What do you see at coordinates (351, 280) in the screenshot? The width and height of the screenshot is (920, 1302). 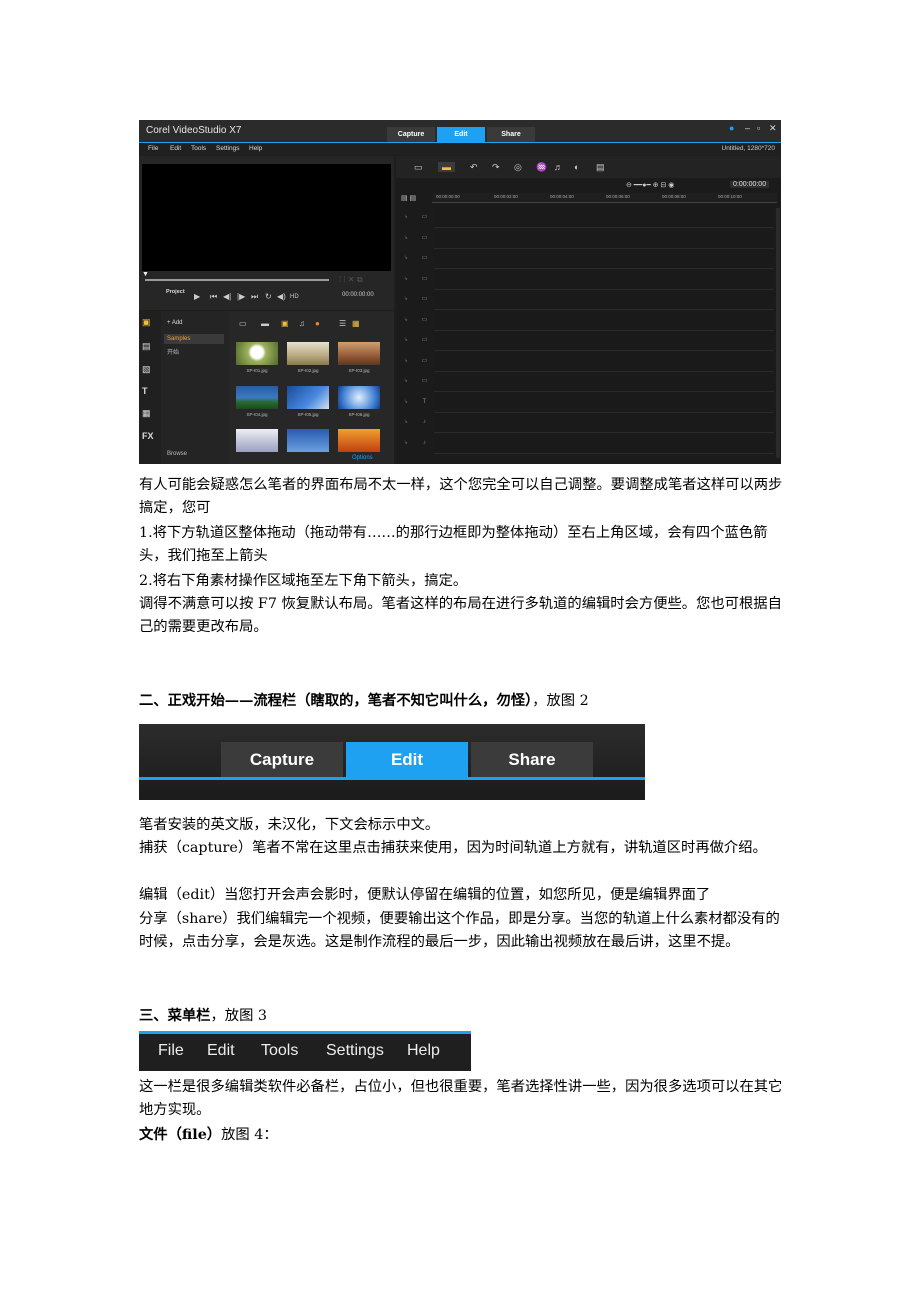 I see `clip-tools-icon: ⁞ ⁞ ✕ ⧉` at bounding box center [351, 280].